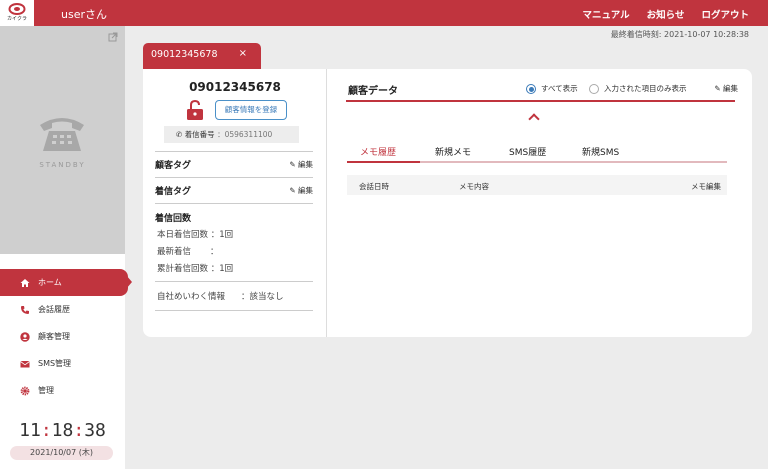 This screenshot has height=469, width=768. What do you see at coordinates (54, 336) in the screenshot?
I see `sidebar-item-label: 顧客管理` at bounding box center [54, 336].